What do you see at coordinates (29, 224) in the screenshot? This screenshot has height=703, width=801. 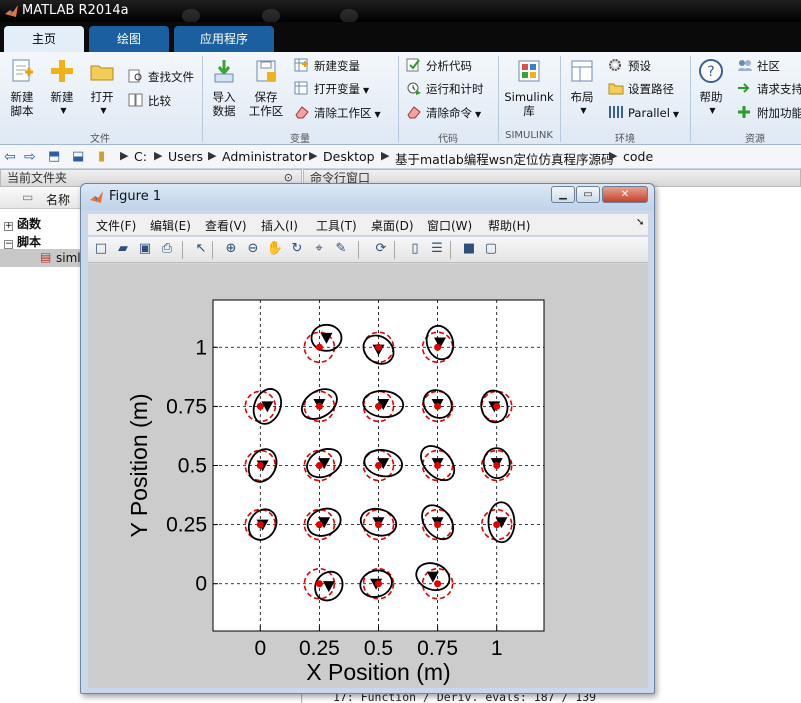 I see `tree-group-label: 函数` at bounding box center [29, 224].